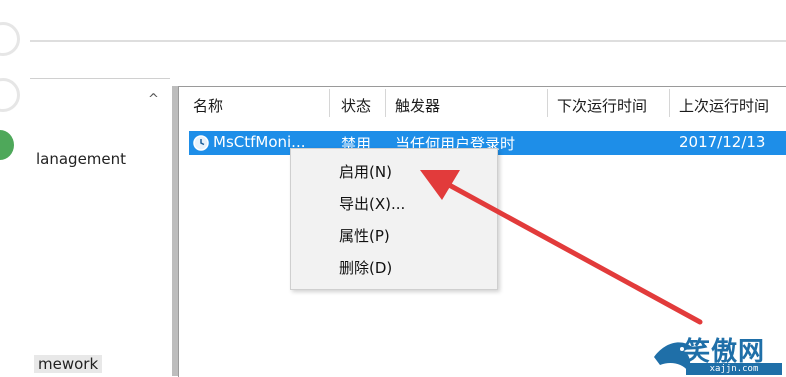  Describe the element at coordinates (734, 369) in the screenshot. I see `watermark-subtitle: xajjn.com` at that location.